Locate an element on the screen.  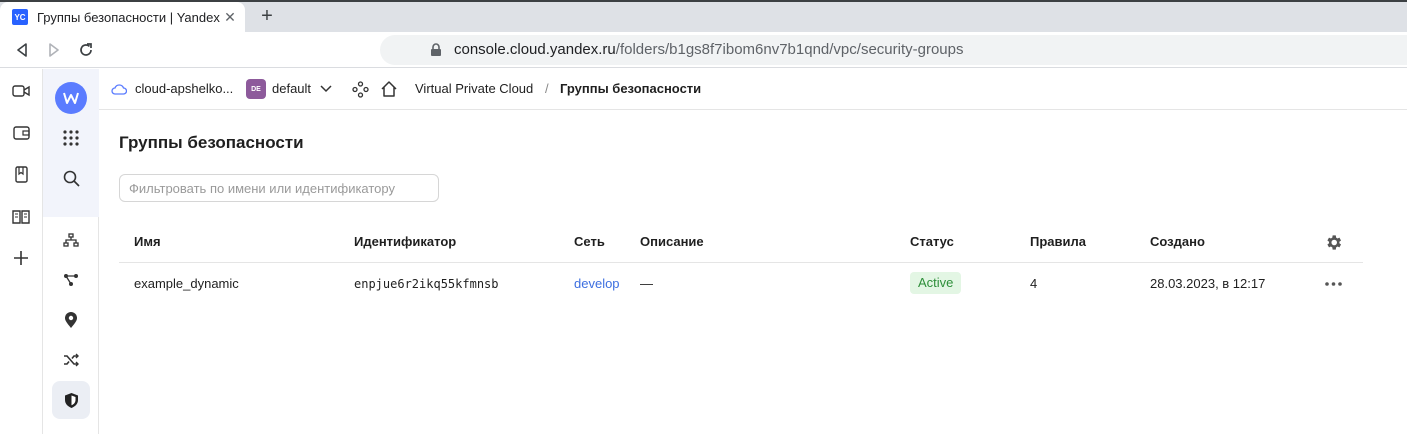
browser-tab: YC Группы безопасности | Yandex Cloud ✕ is located at coordinates (122, 17).